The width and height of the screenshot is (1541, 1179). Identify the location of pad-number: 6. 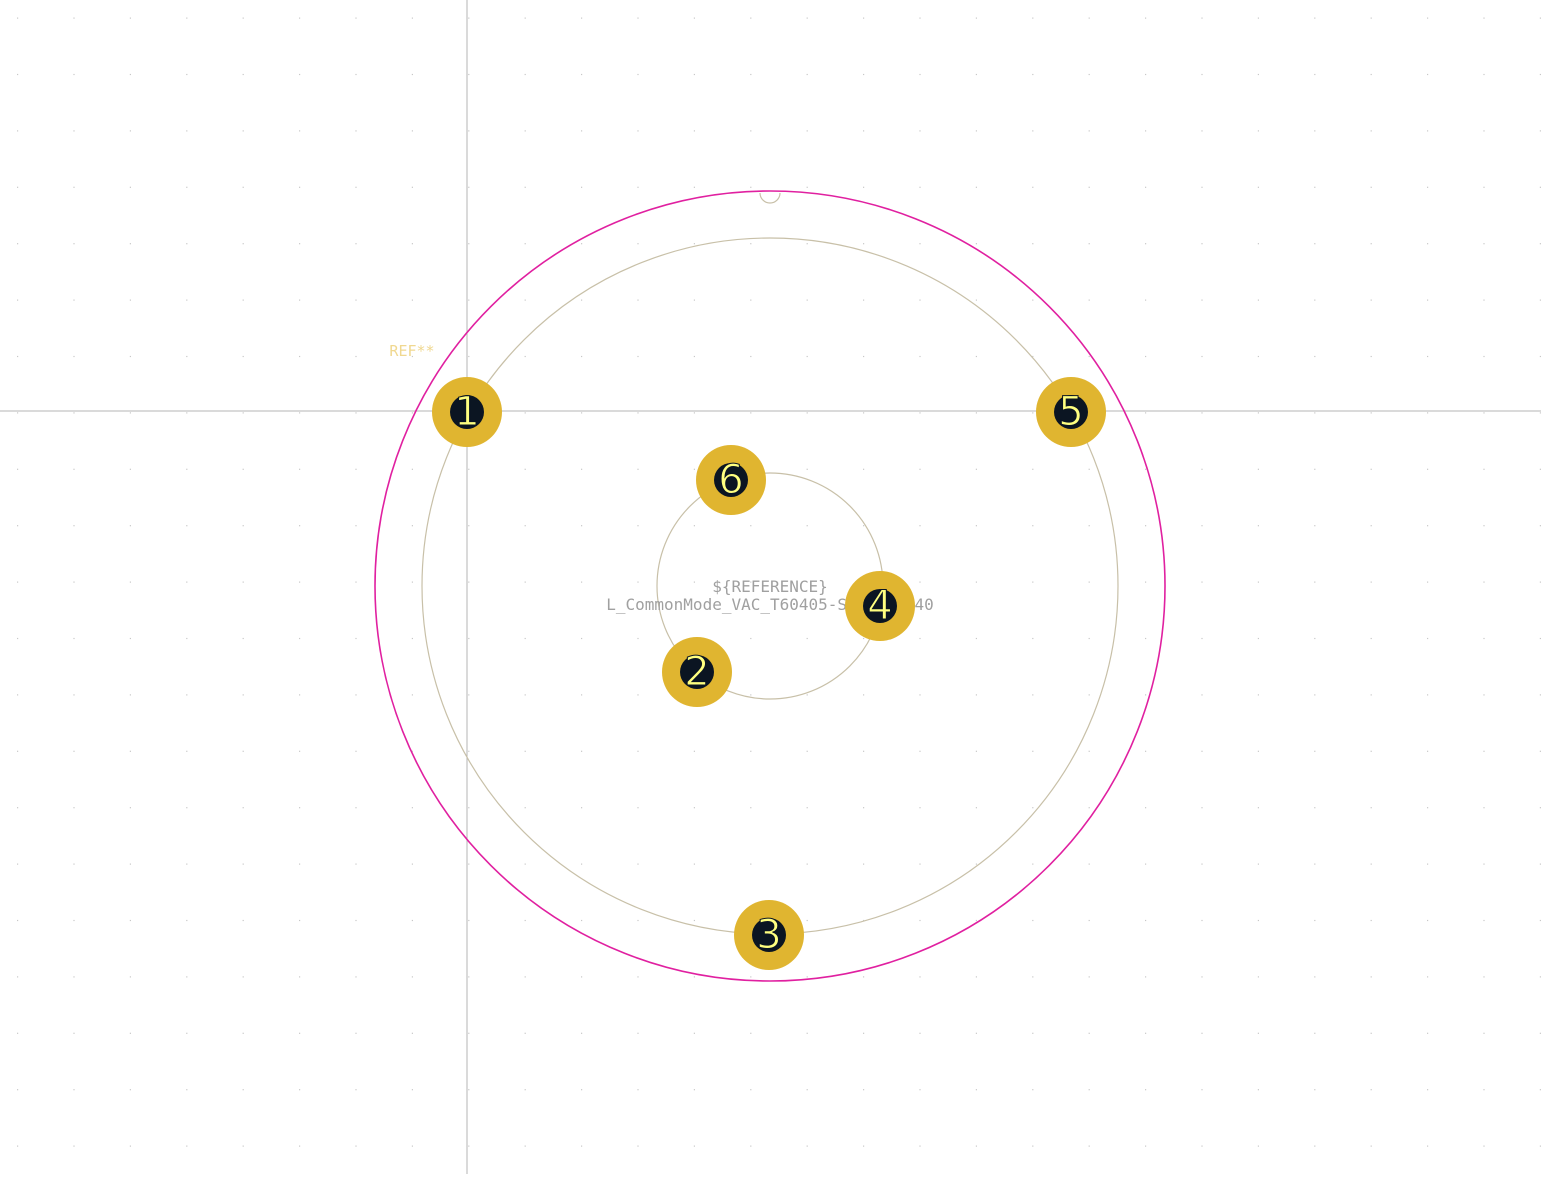
(730, 480).